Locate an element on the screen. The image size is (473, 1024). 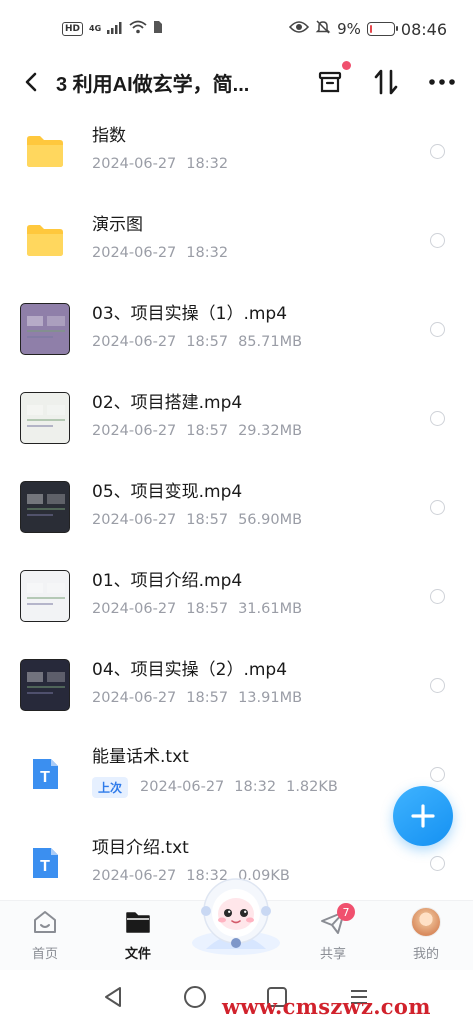
status-right: 9% 08:46 is located at coordinates (368, 29).